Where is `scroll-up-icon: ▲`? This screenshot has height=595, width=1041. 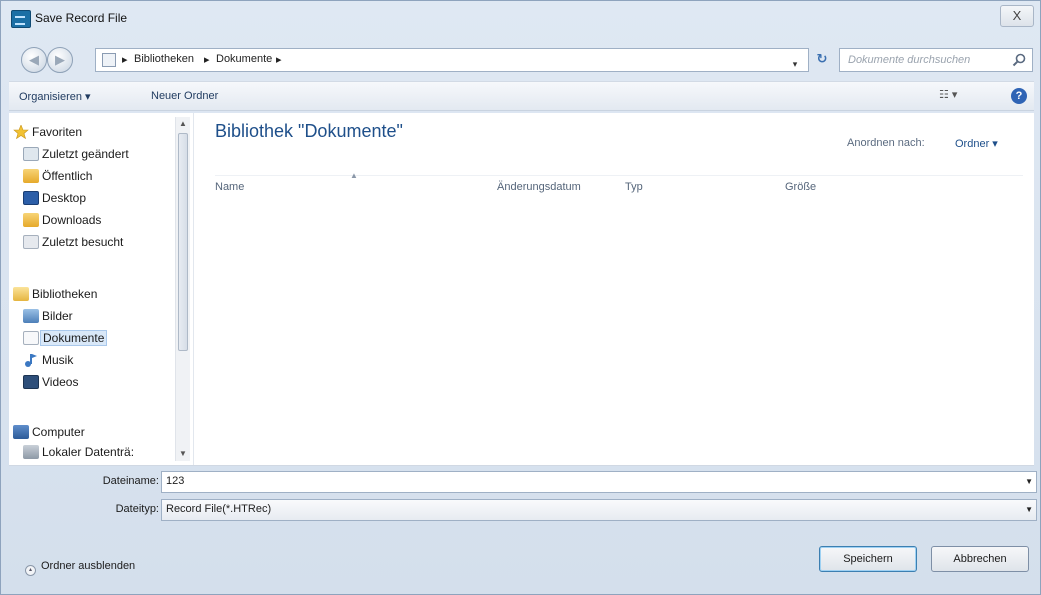 scroll-up-icon: ▲ is located at coordinates (183, 124).